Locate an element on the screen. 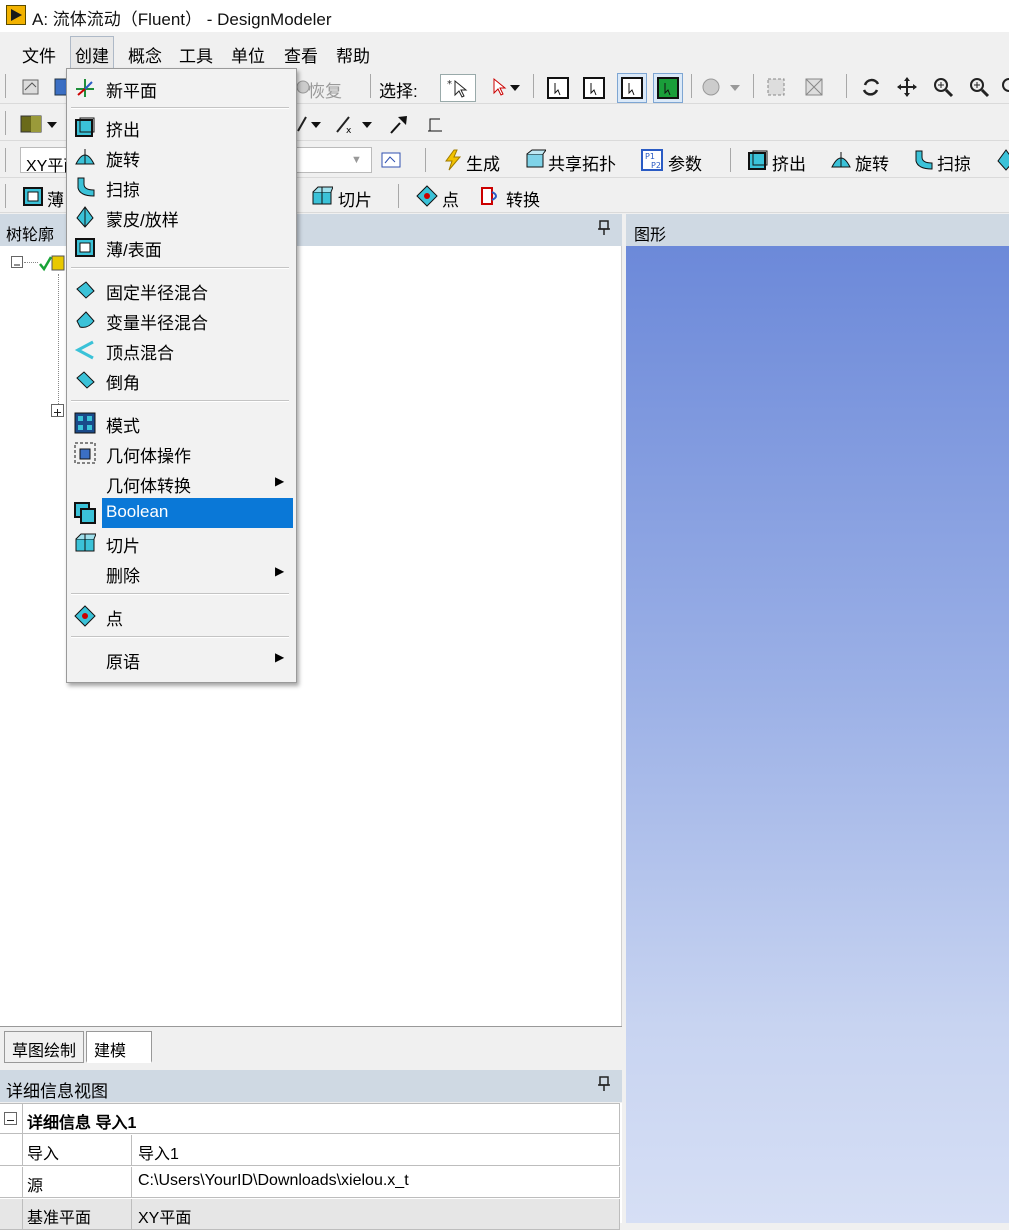 The image size is (1009, 1230). share-topology-icon is located at coordinates (535, 160).